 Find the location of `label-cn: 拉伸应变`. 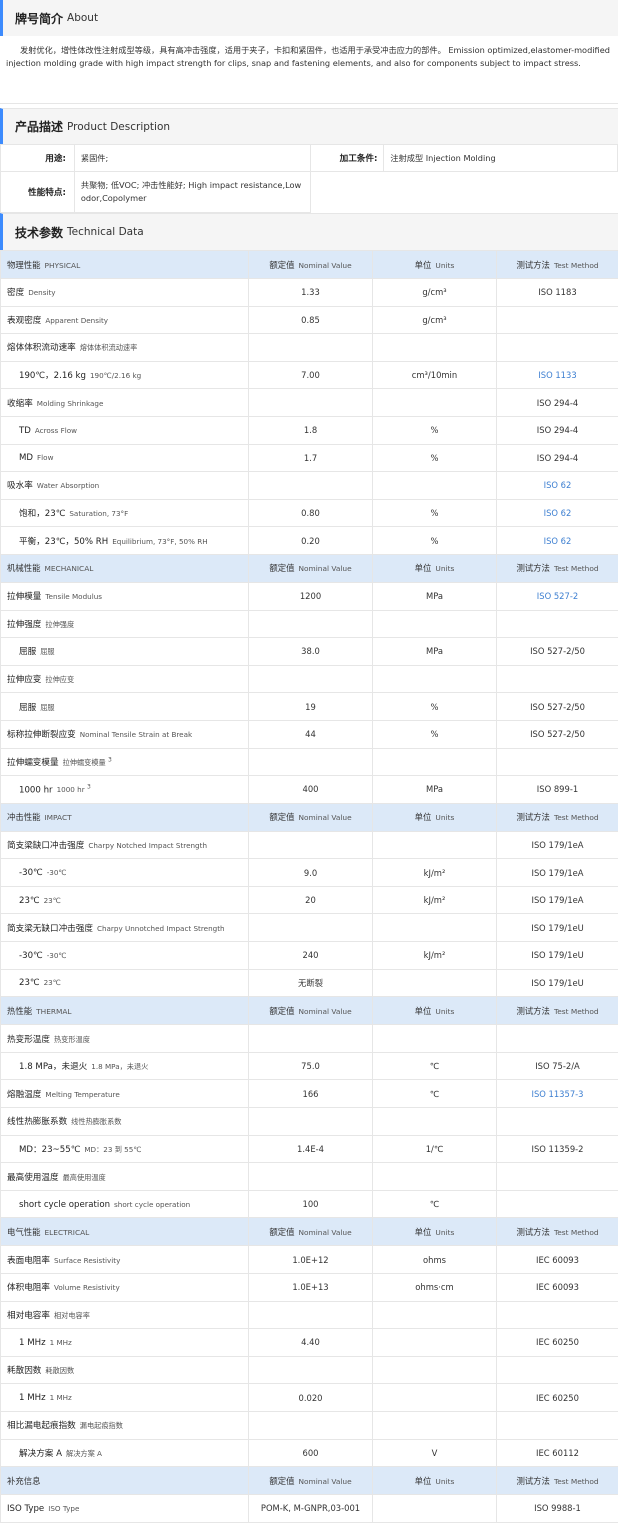

label-cn: 拉伸应变 is located at coordinates (24, 680).